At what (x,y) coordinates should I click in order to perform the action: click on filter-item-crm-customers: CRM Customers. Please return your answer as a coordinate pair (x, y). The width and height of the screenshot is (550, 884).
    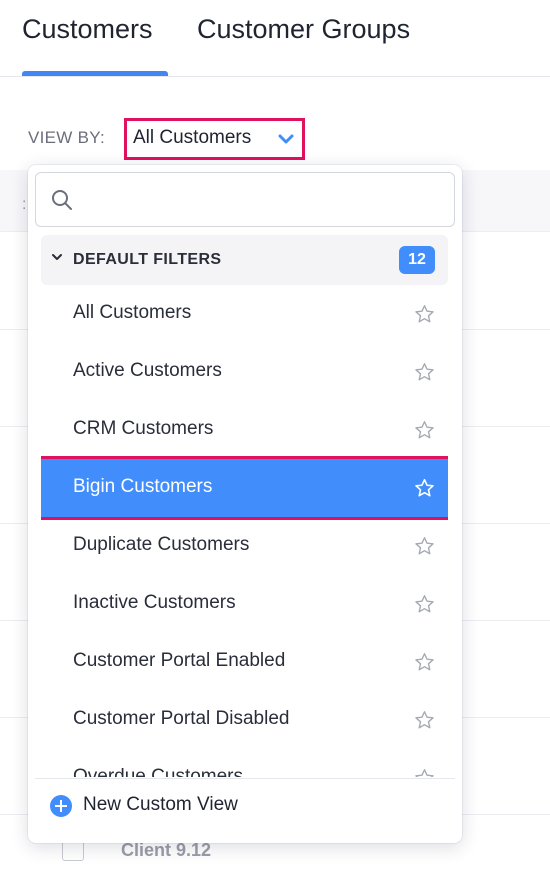
    Looking at the image, I should click on (244, 430).